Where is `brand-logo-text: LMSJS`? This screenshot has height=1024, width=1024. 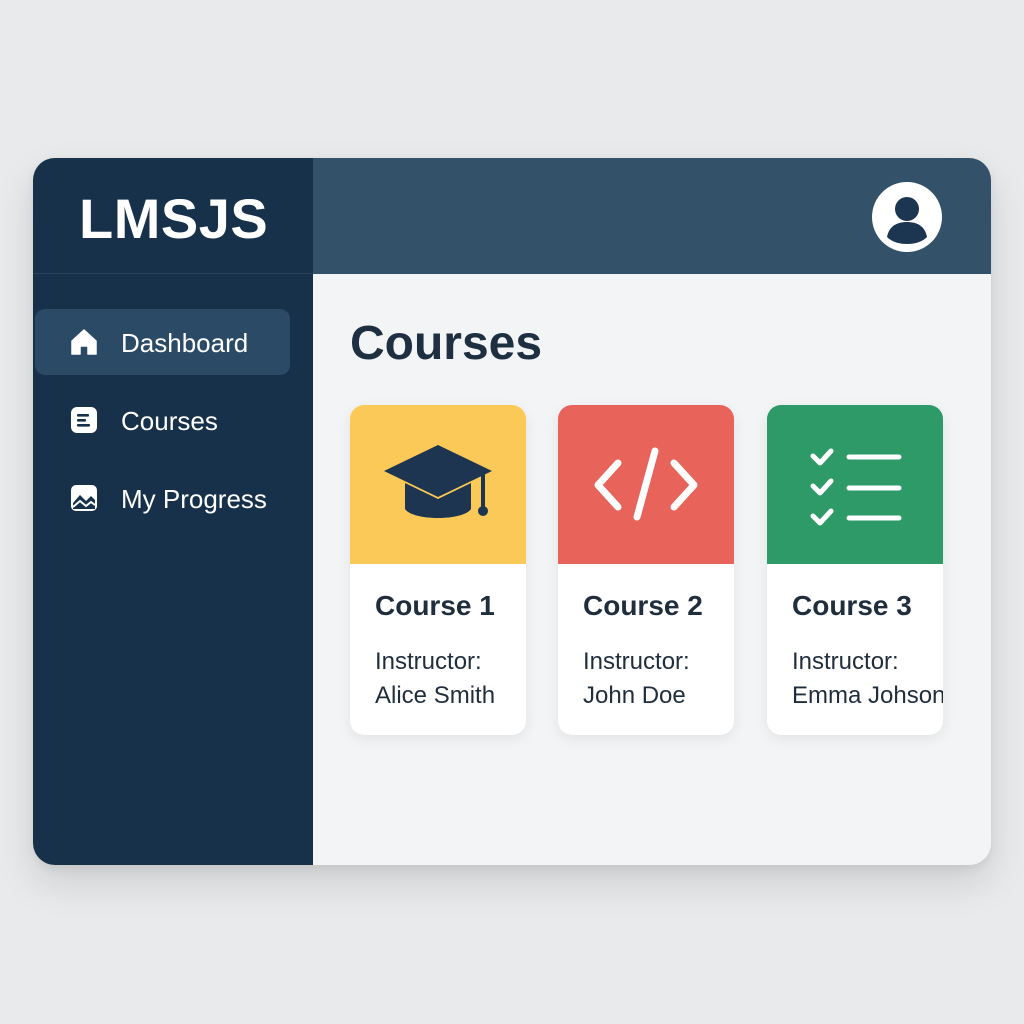 brand-logo-text: LMSJS is located at coordinates (173, 219).